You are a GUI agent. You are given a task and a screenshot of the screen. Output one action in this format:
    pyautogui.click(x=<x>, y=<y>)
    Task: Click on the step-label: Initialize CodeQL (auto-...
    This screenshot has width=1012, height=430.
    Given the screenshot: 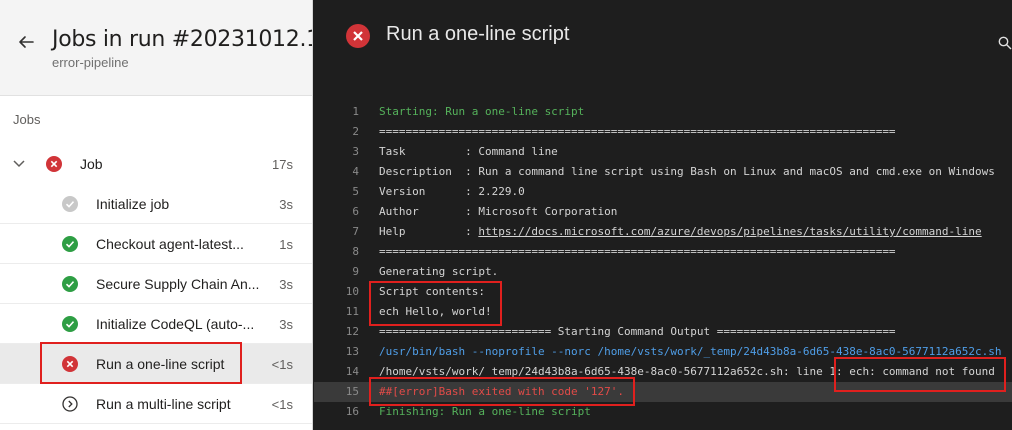 What is the action you would take?
    pyautogui.click(x=175, y=324)
    